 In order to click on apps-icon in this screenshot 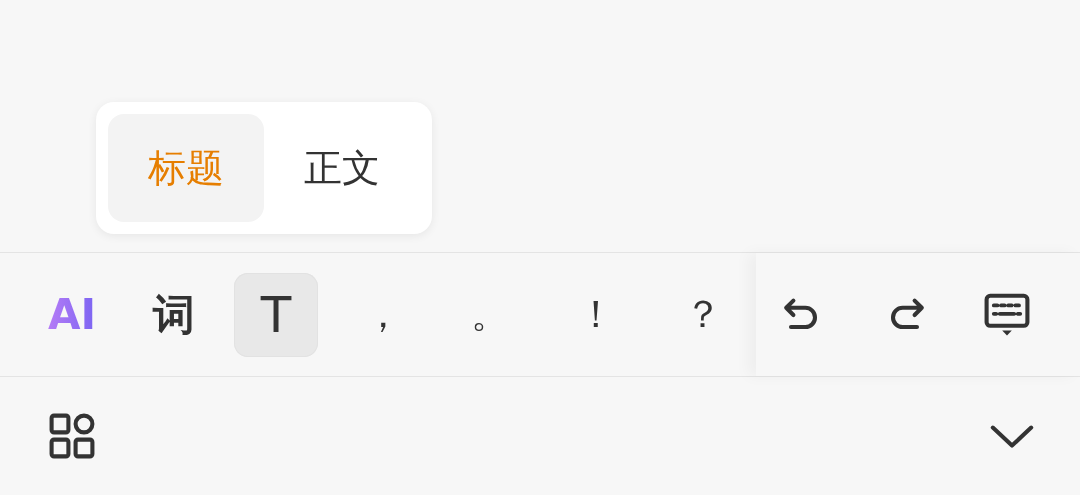, I will do `click(72, 435)`.